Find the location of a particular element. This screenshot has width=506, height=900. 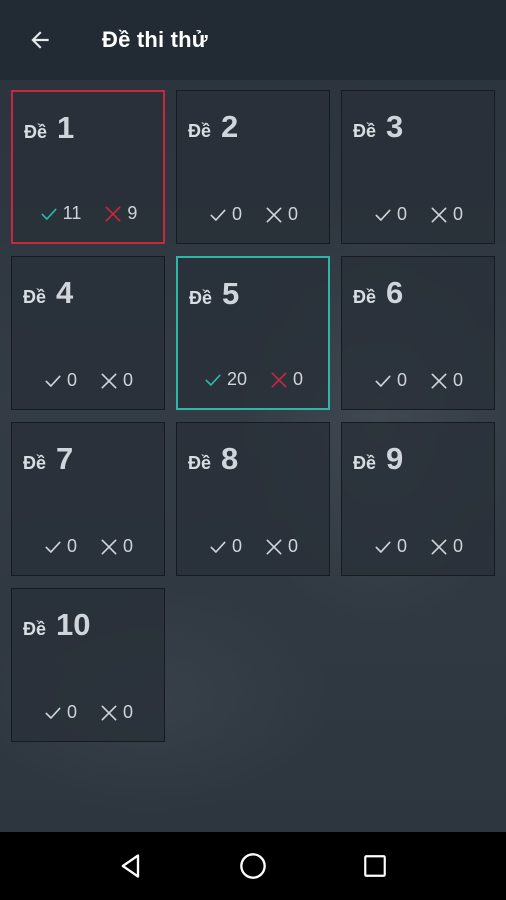

card-number: 8 is located at coordinates (230, 458).